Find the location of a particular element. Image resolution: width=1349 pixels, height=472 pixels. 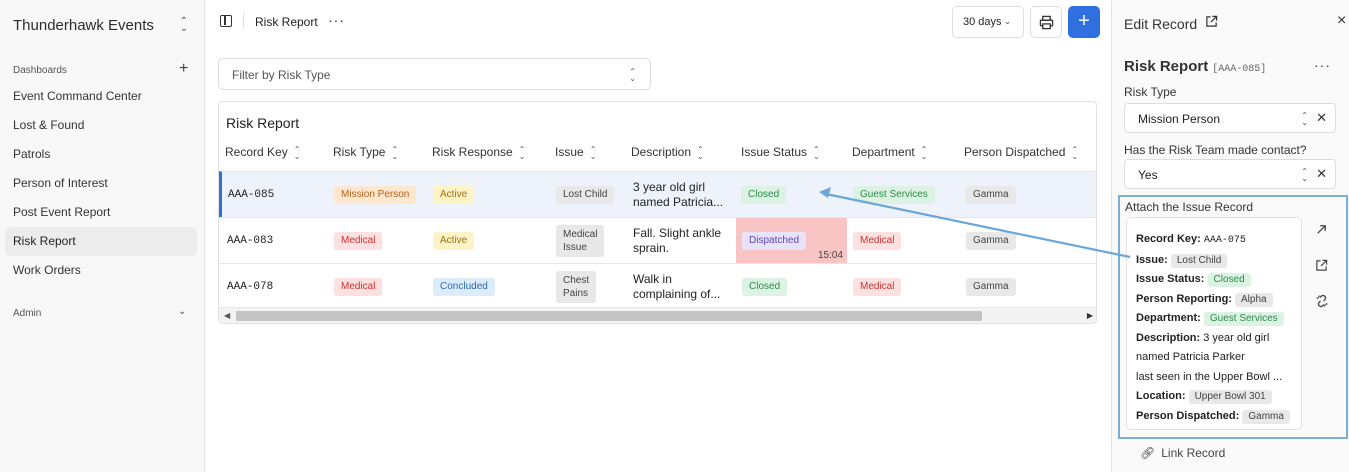

sidebar-item-risk-report: Risk Report is located at coordinates (101, 241).